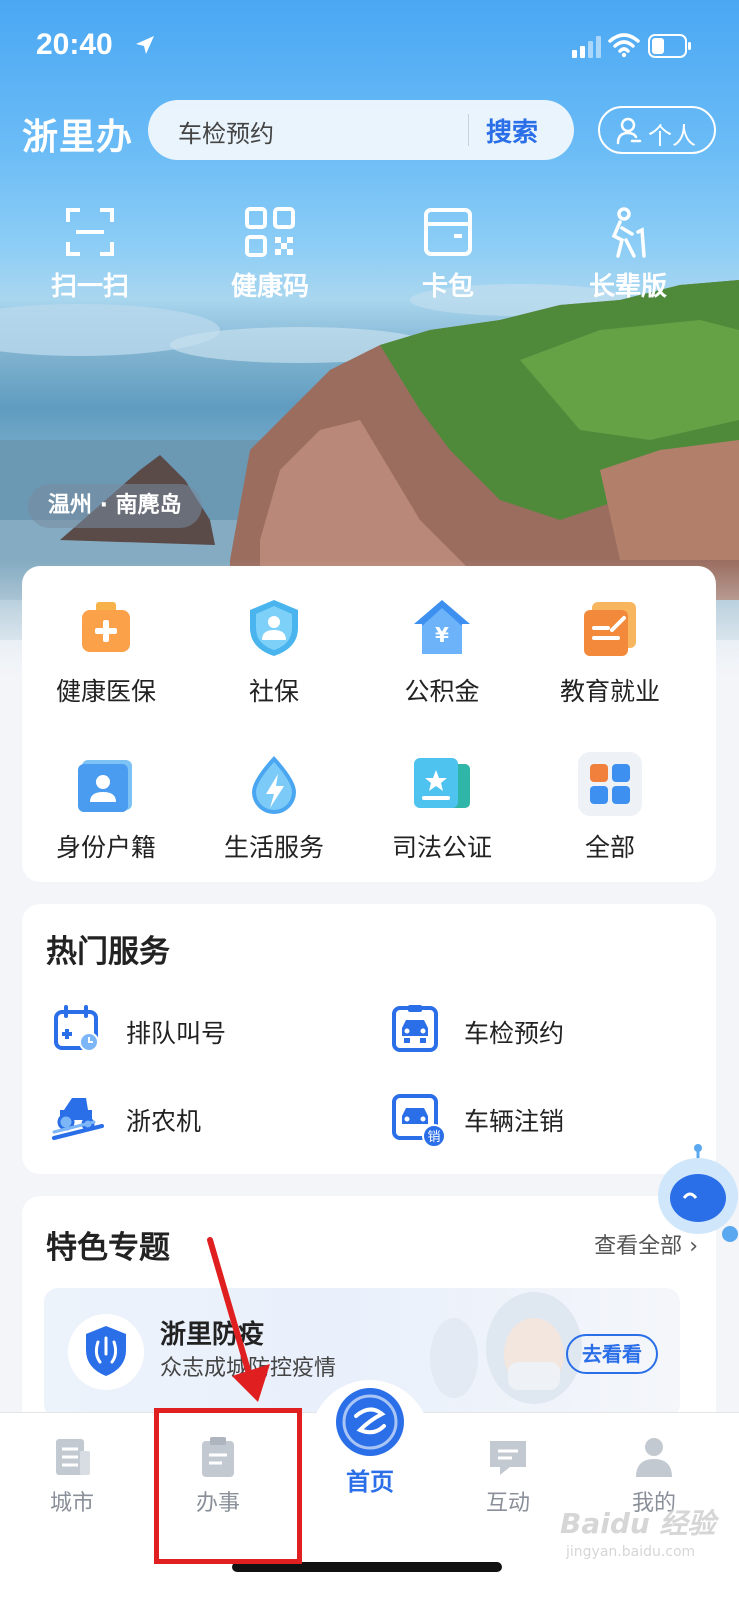 The width and height of the screenshot is (739, 1600). I want to click on annotation-arrow, so click(238, 1319).